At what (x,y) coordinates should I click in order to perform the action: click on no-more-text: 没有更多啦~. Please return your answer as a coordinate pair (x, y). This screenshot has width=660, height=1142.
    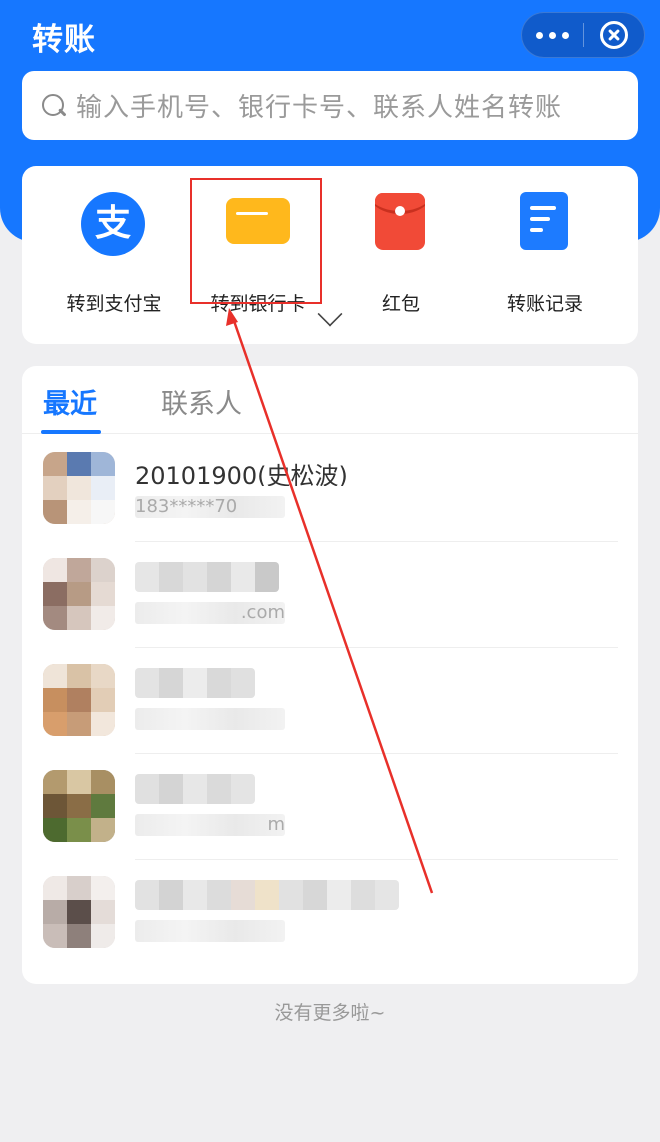
    Looking at the image, I should click on (330, 1013).